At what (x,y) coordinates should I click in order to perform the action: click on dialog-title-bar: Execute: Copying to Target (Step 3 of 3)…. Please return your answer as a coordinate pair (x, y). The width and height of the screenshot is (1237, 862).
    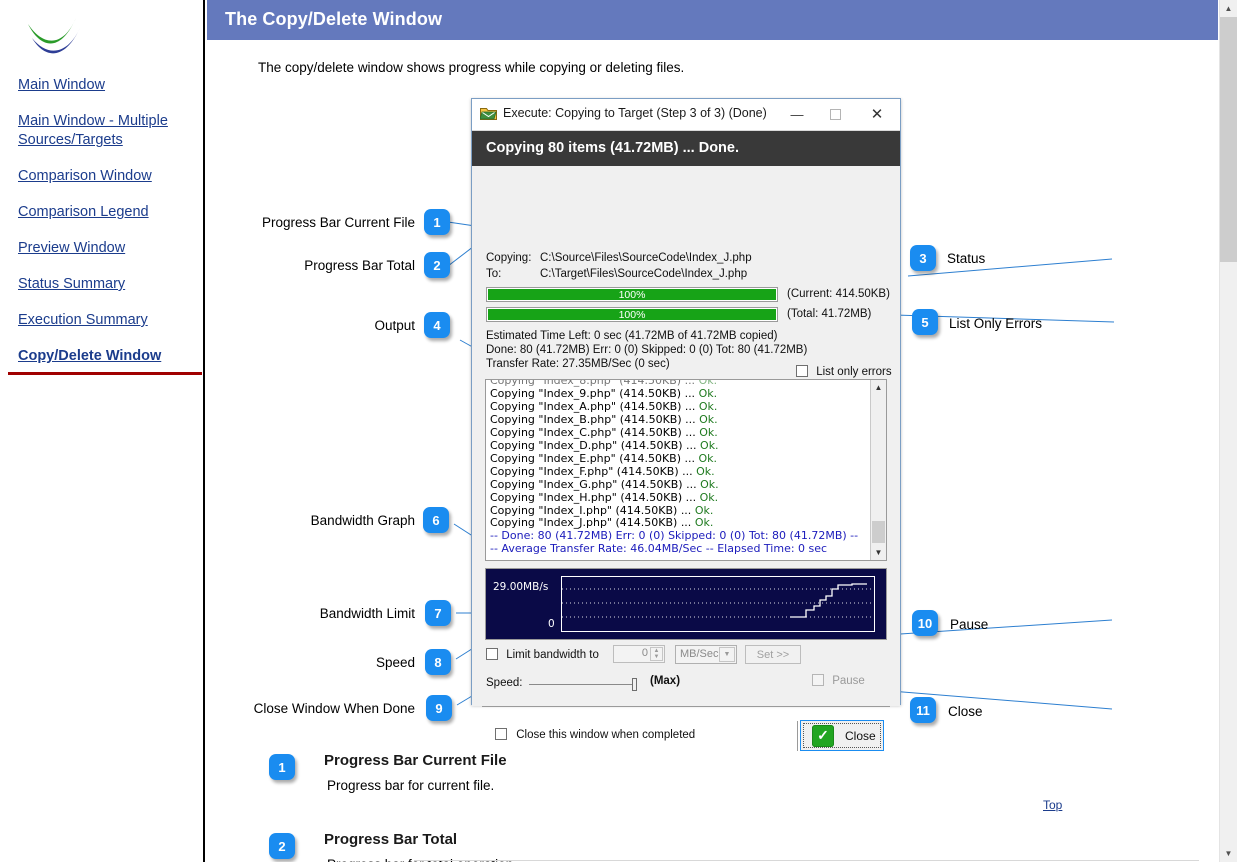
    Looking at the image, I should click on (686, 115).